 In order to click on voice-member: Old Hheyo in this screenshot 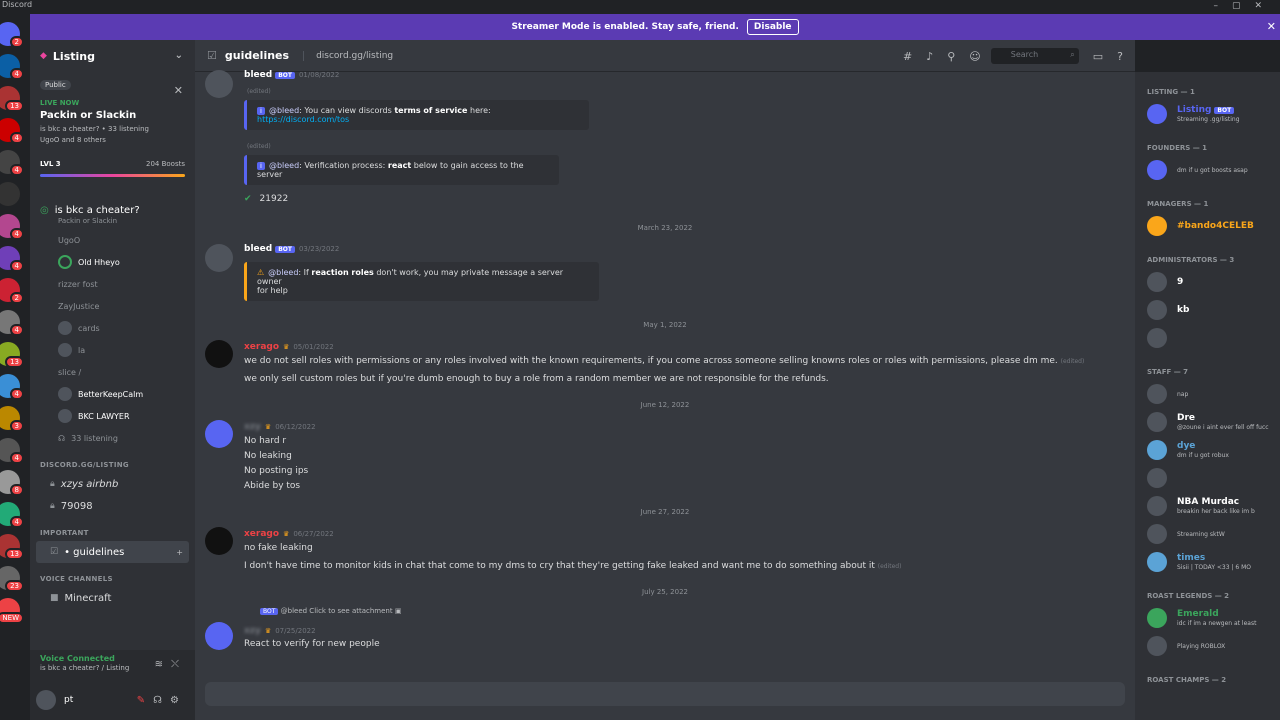, I will do `click(112, 262)`.